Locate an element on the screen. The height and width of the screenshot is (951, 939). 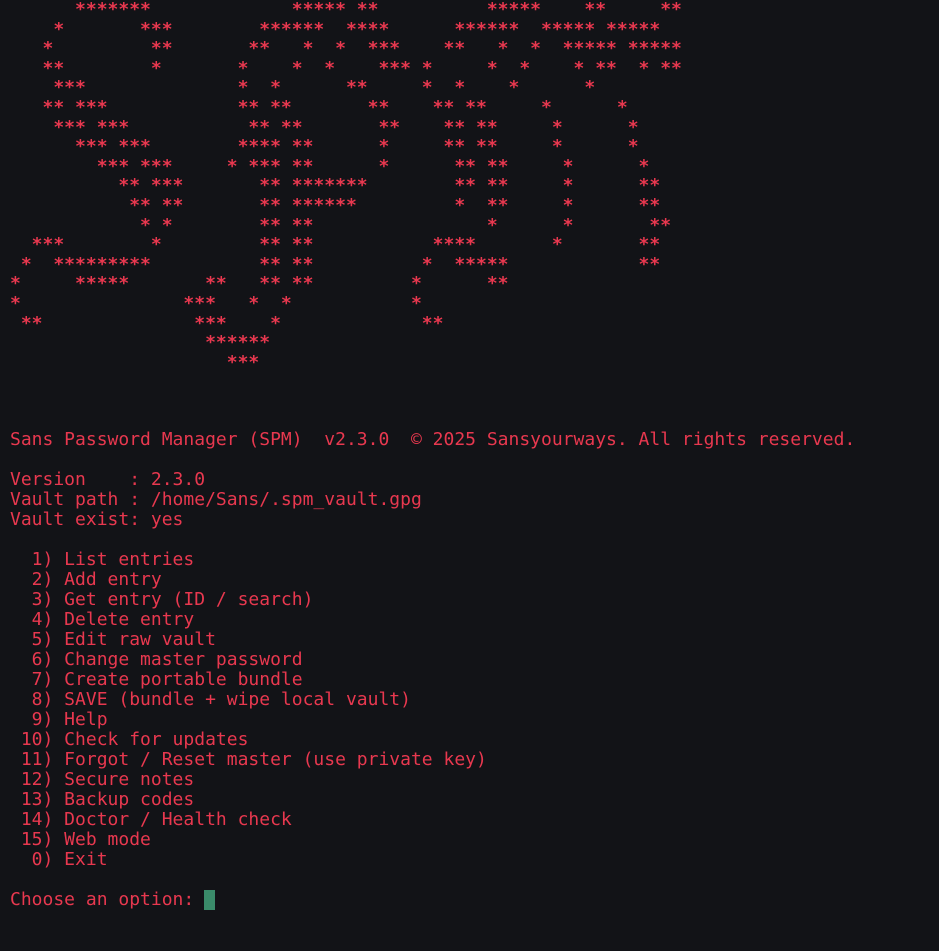
ascii-art-line: *** * * ** * * * * is located at coordinates (303, 88).